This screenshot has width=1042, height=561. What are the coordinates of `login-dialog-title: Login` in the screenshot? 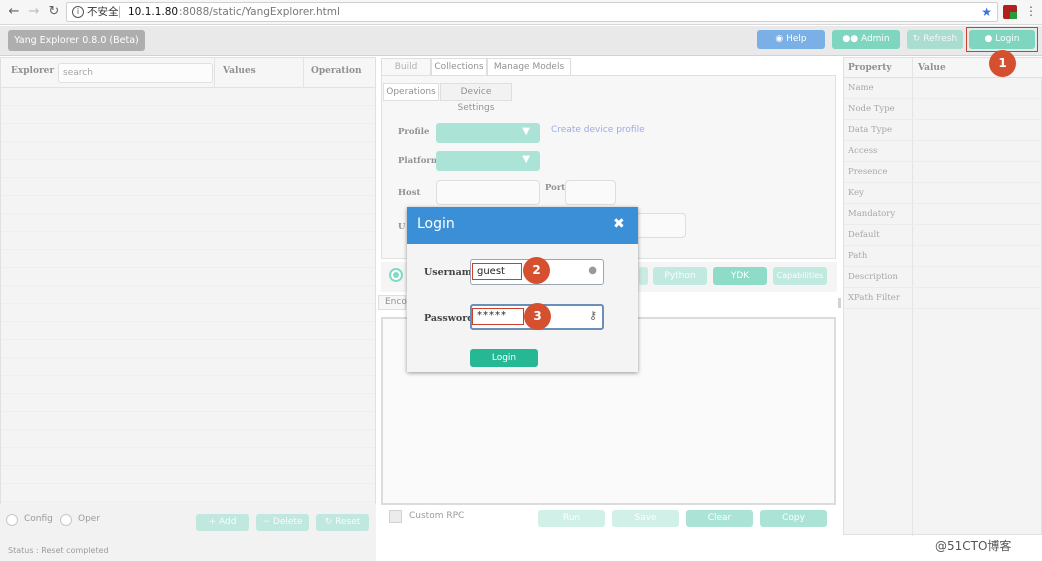 It's located at (436, 224).